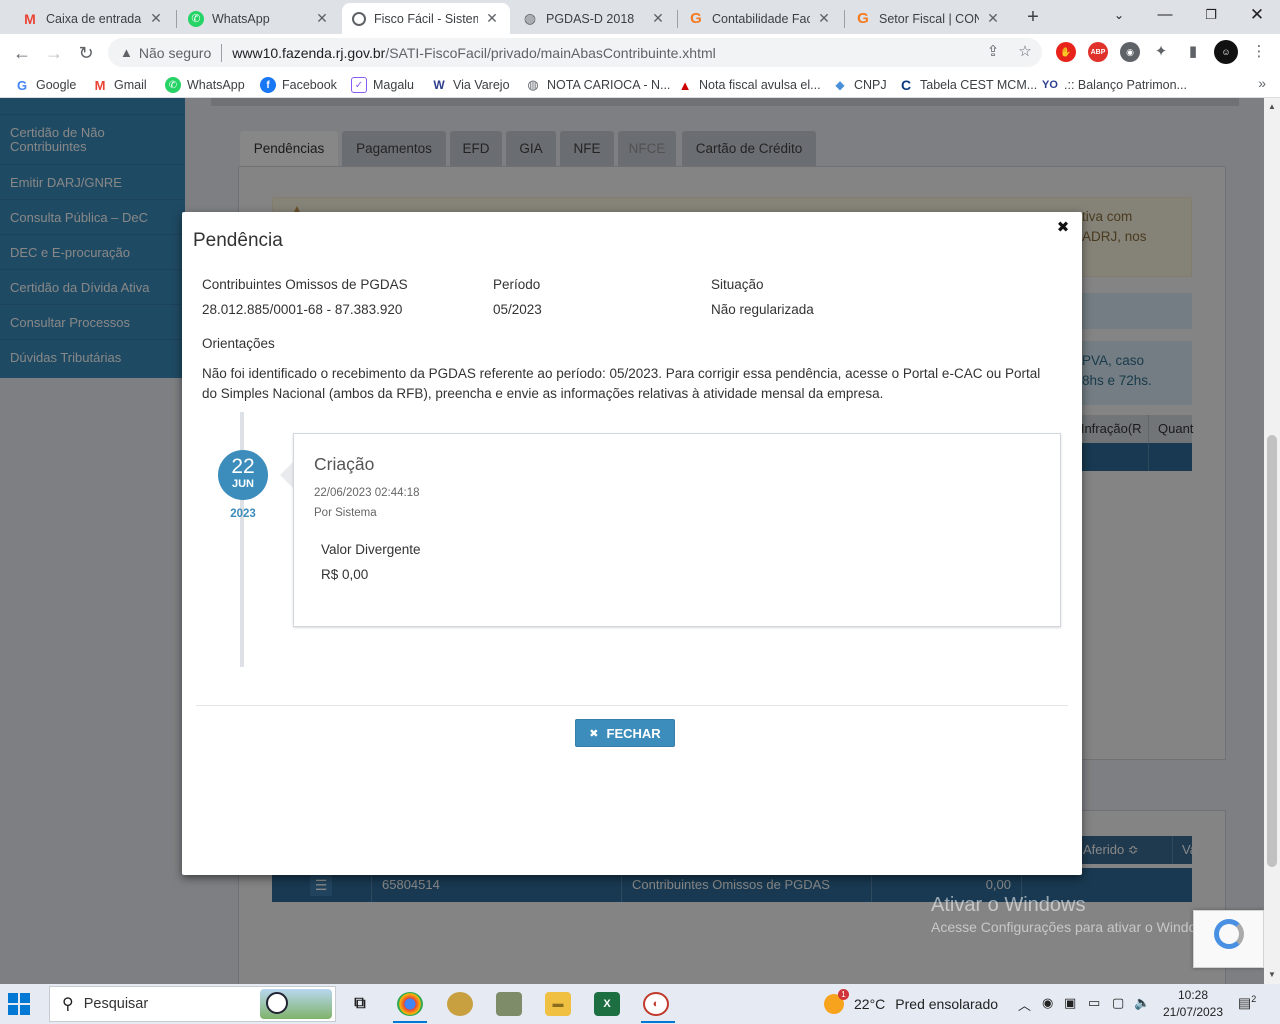  I want to click on restore-button: ❐, so click(1211, 15).